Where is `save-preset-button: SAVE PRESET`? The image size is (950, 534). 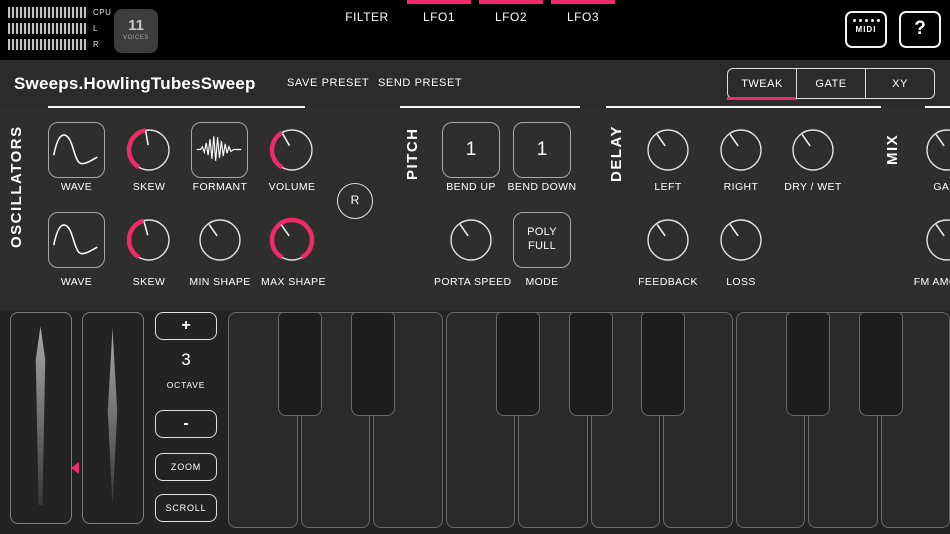
save-preset-button: SAVE PRESET is located at coordinates (328, 83).